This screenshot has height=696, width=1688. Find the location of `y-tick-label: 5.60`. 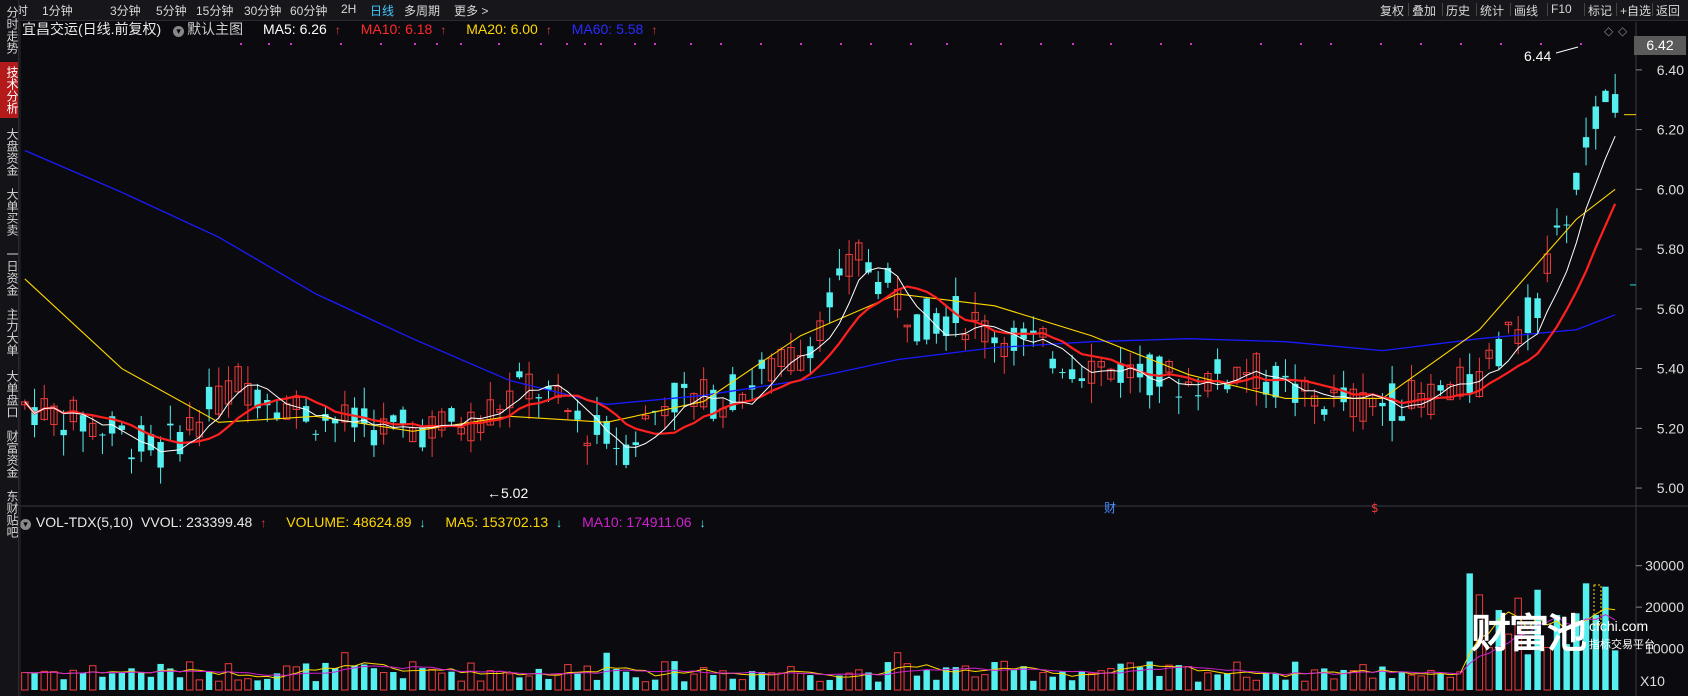

y-tick-label: 5.60 is located at coordinates (1670, 309).